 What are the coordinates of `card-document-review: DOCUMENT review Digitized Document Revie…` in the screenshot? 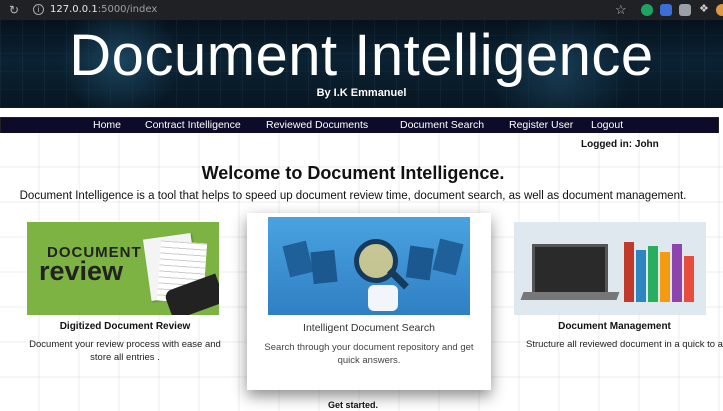 It's located at (125, 293).